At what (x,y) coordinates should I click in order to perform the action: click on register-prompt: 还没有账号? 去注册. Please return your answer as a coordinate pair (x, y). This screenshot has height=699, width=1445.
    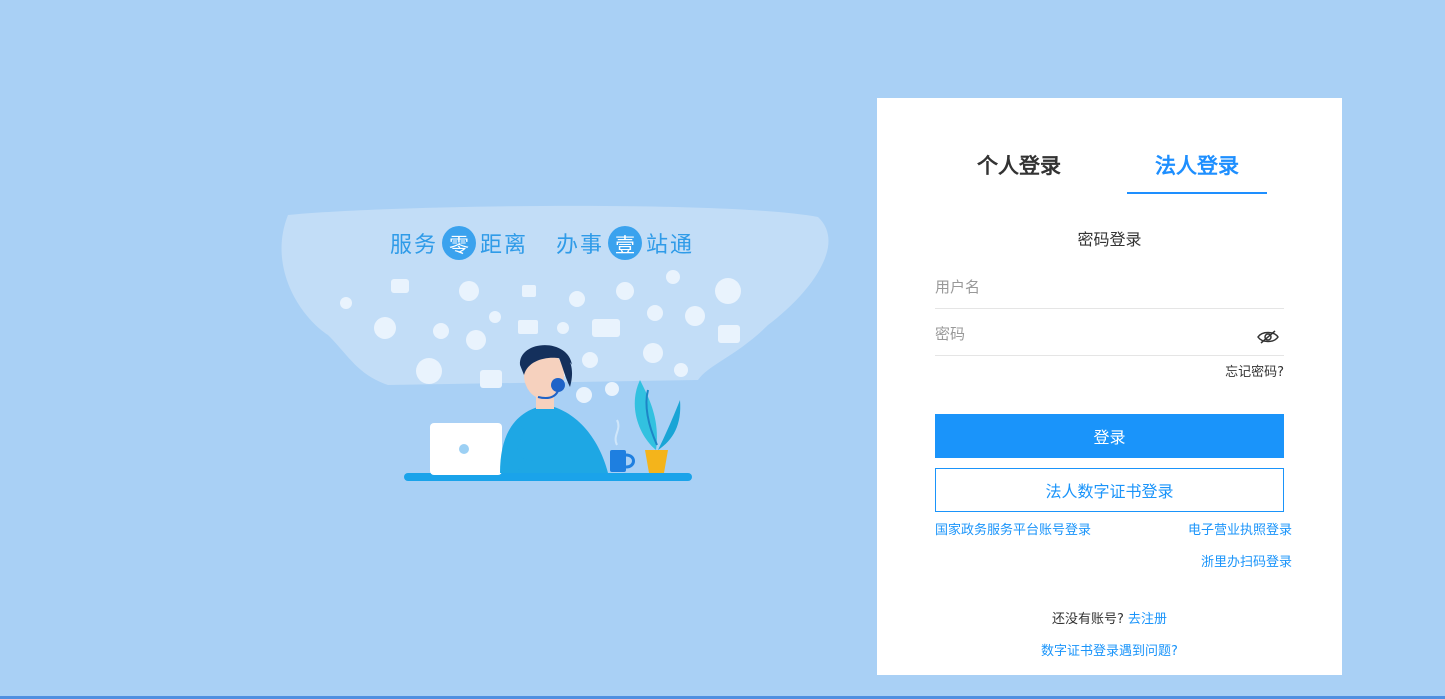
    Looking at the image, I should click on (1109, 617).